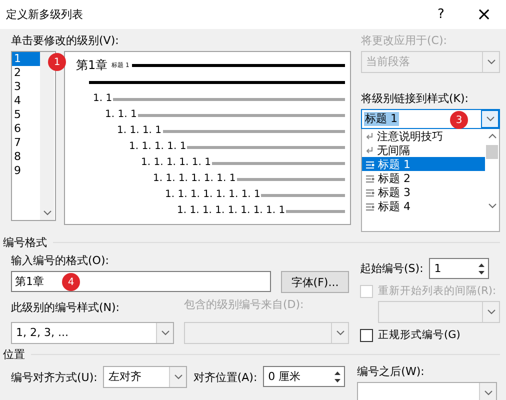 The image size is (506, 400). Describe the element at coordinates (366, 335) in the screenshot. I see `checkbox` at that location.